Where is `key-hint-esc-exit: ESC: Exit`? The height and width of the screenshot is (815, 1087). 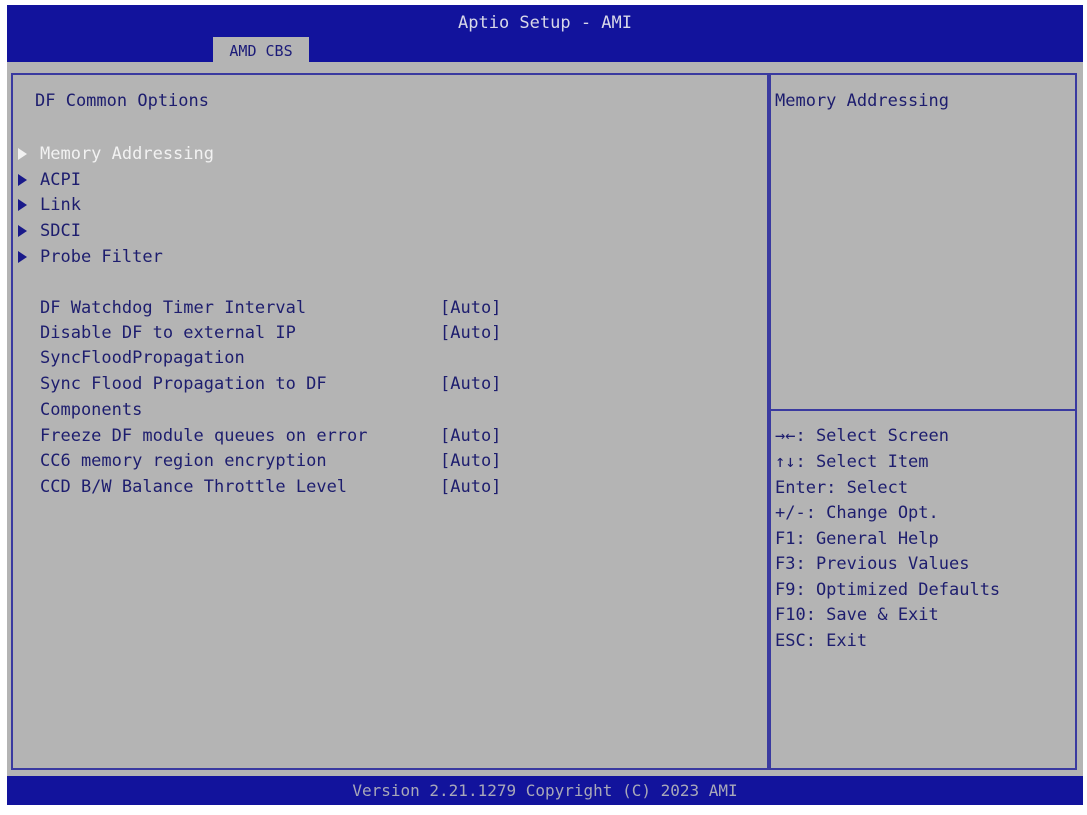
key-hint-esc-exit: ESC: Exit is located at coordinates (821, 641).